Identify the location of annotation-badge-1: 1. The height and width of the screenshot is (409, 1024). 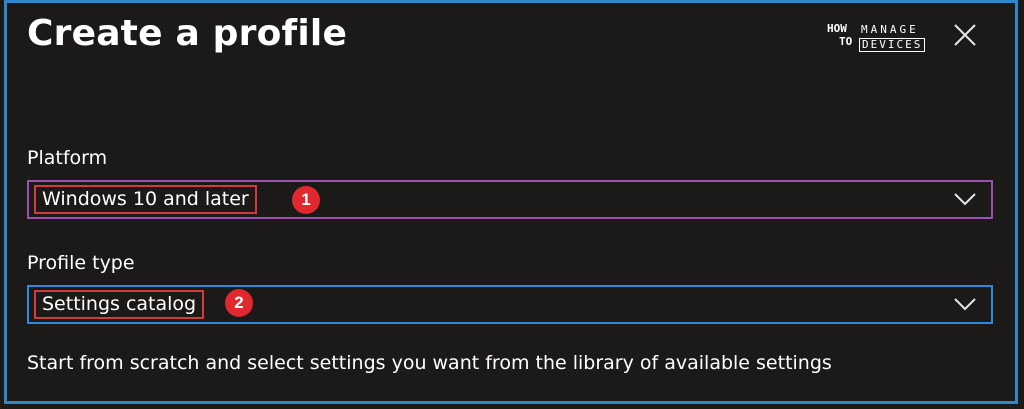
(306, 200).